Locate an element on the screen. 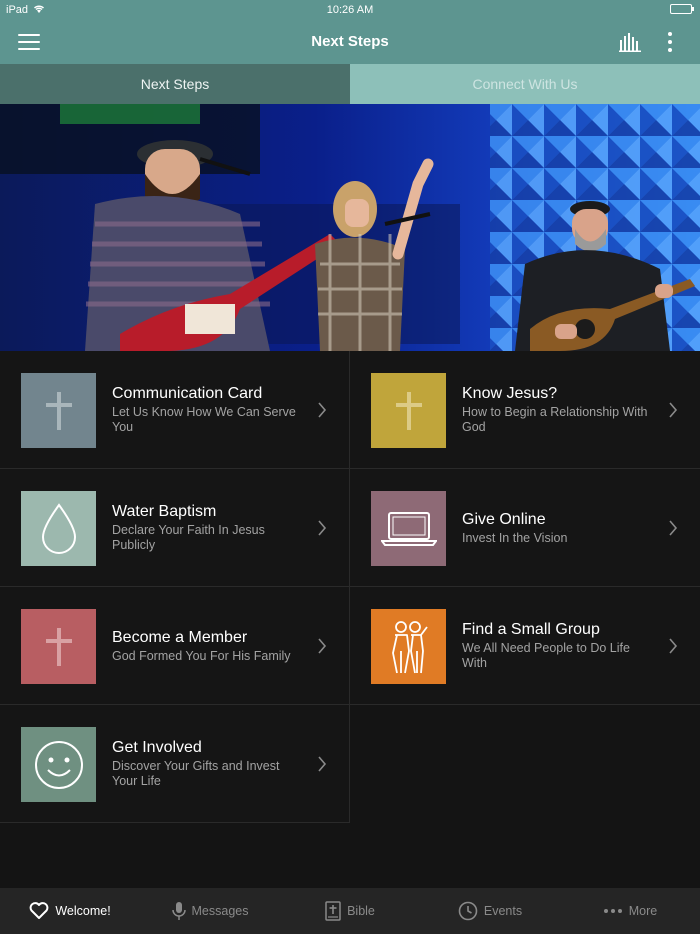 This screenshot has width=700, height=934. tabbar-label: Events is located at coordinates (503, 911).